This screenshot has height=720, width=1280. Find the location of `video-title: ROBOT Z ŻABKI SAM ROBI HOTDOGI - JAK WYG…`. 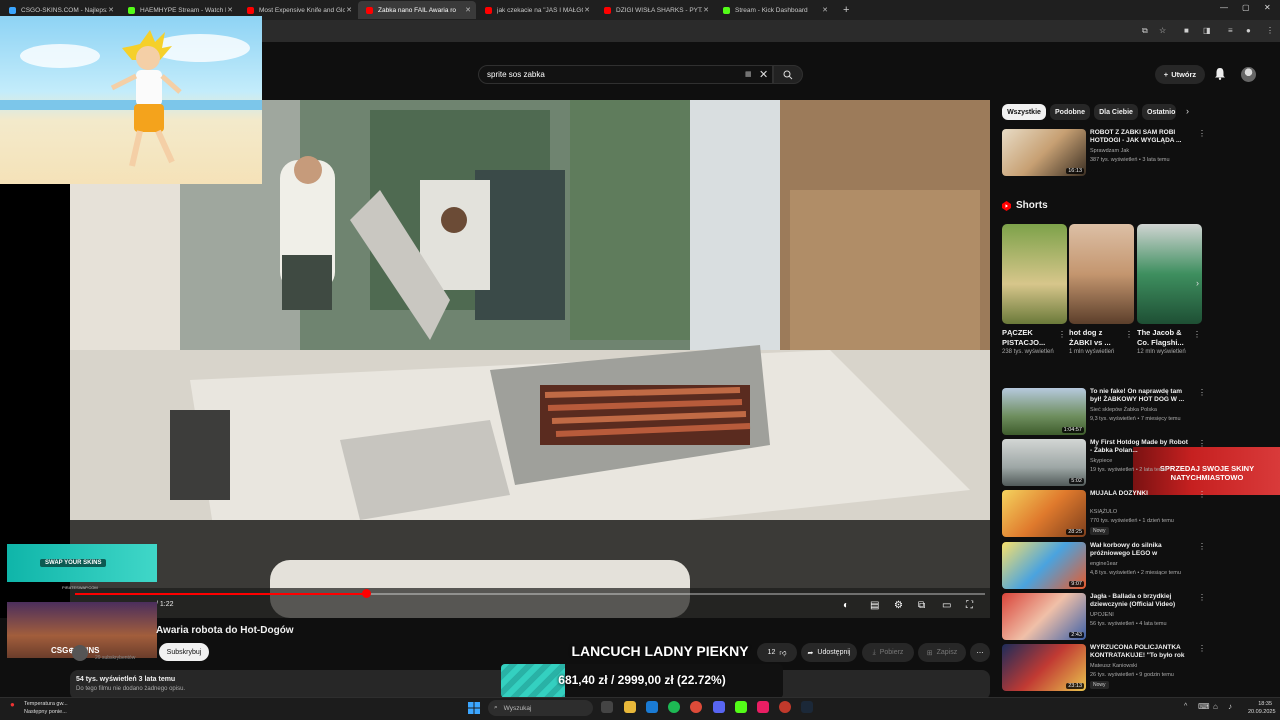

video-title: ROBOT Z ŻABKI SAM ROBI HOTDOGI - JAK WYG… is located at coordinates (1140, 137).